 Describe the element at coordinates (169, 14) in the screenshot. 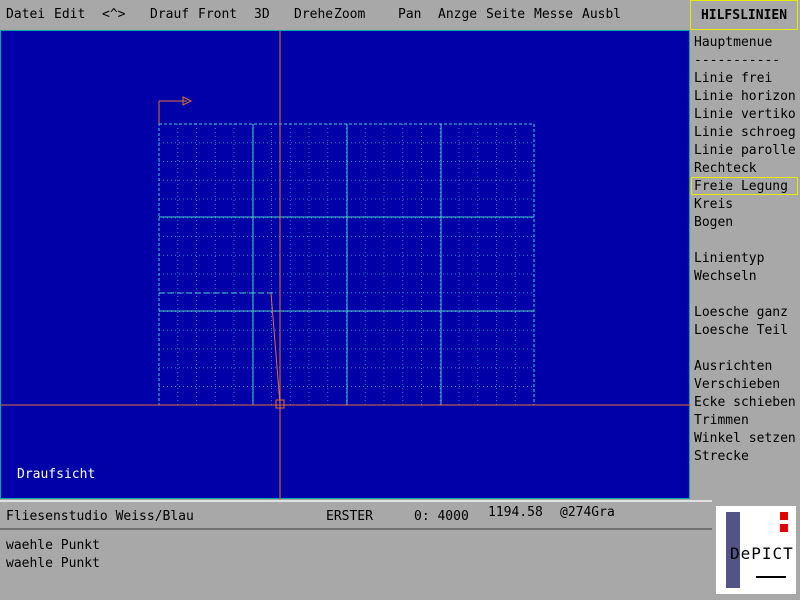

I see `menu-drauf: Drauf` at that location.